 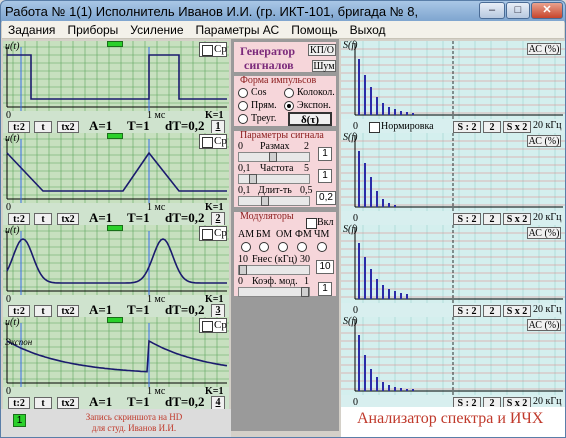 I want to click on form-exp-radio, so click(x=289, y=106).